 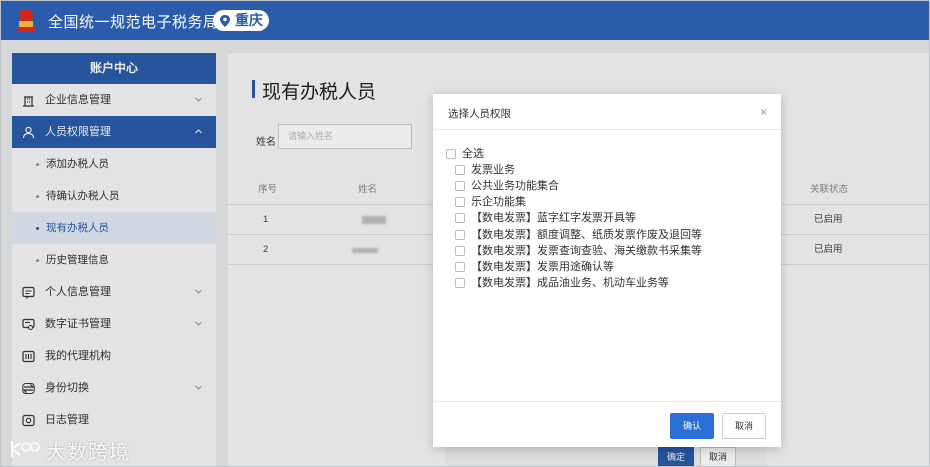 I want to click on checkbox-label: 【数电发票】发票查询查验、海关缴款书采集等, so click(x=586, y=251).